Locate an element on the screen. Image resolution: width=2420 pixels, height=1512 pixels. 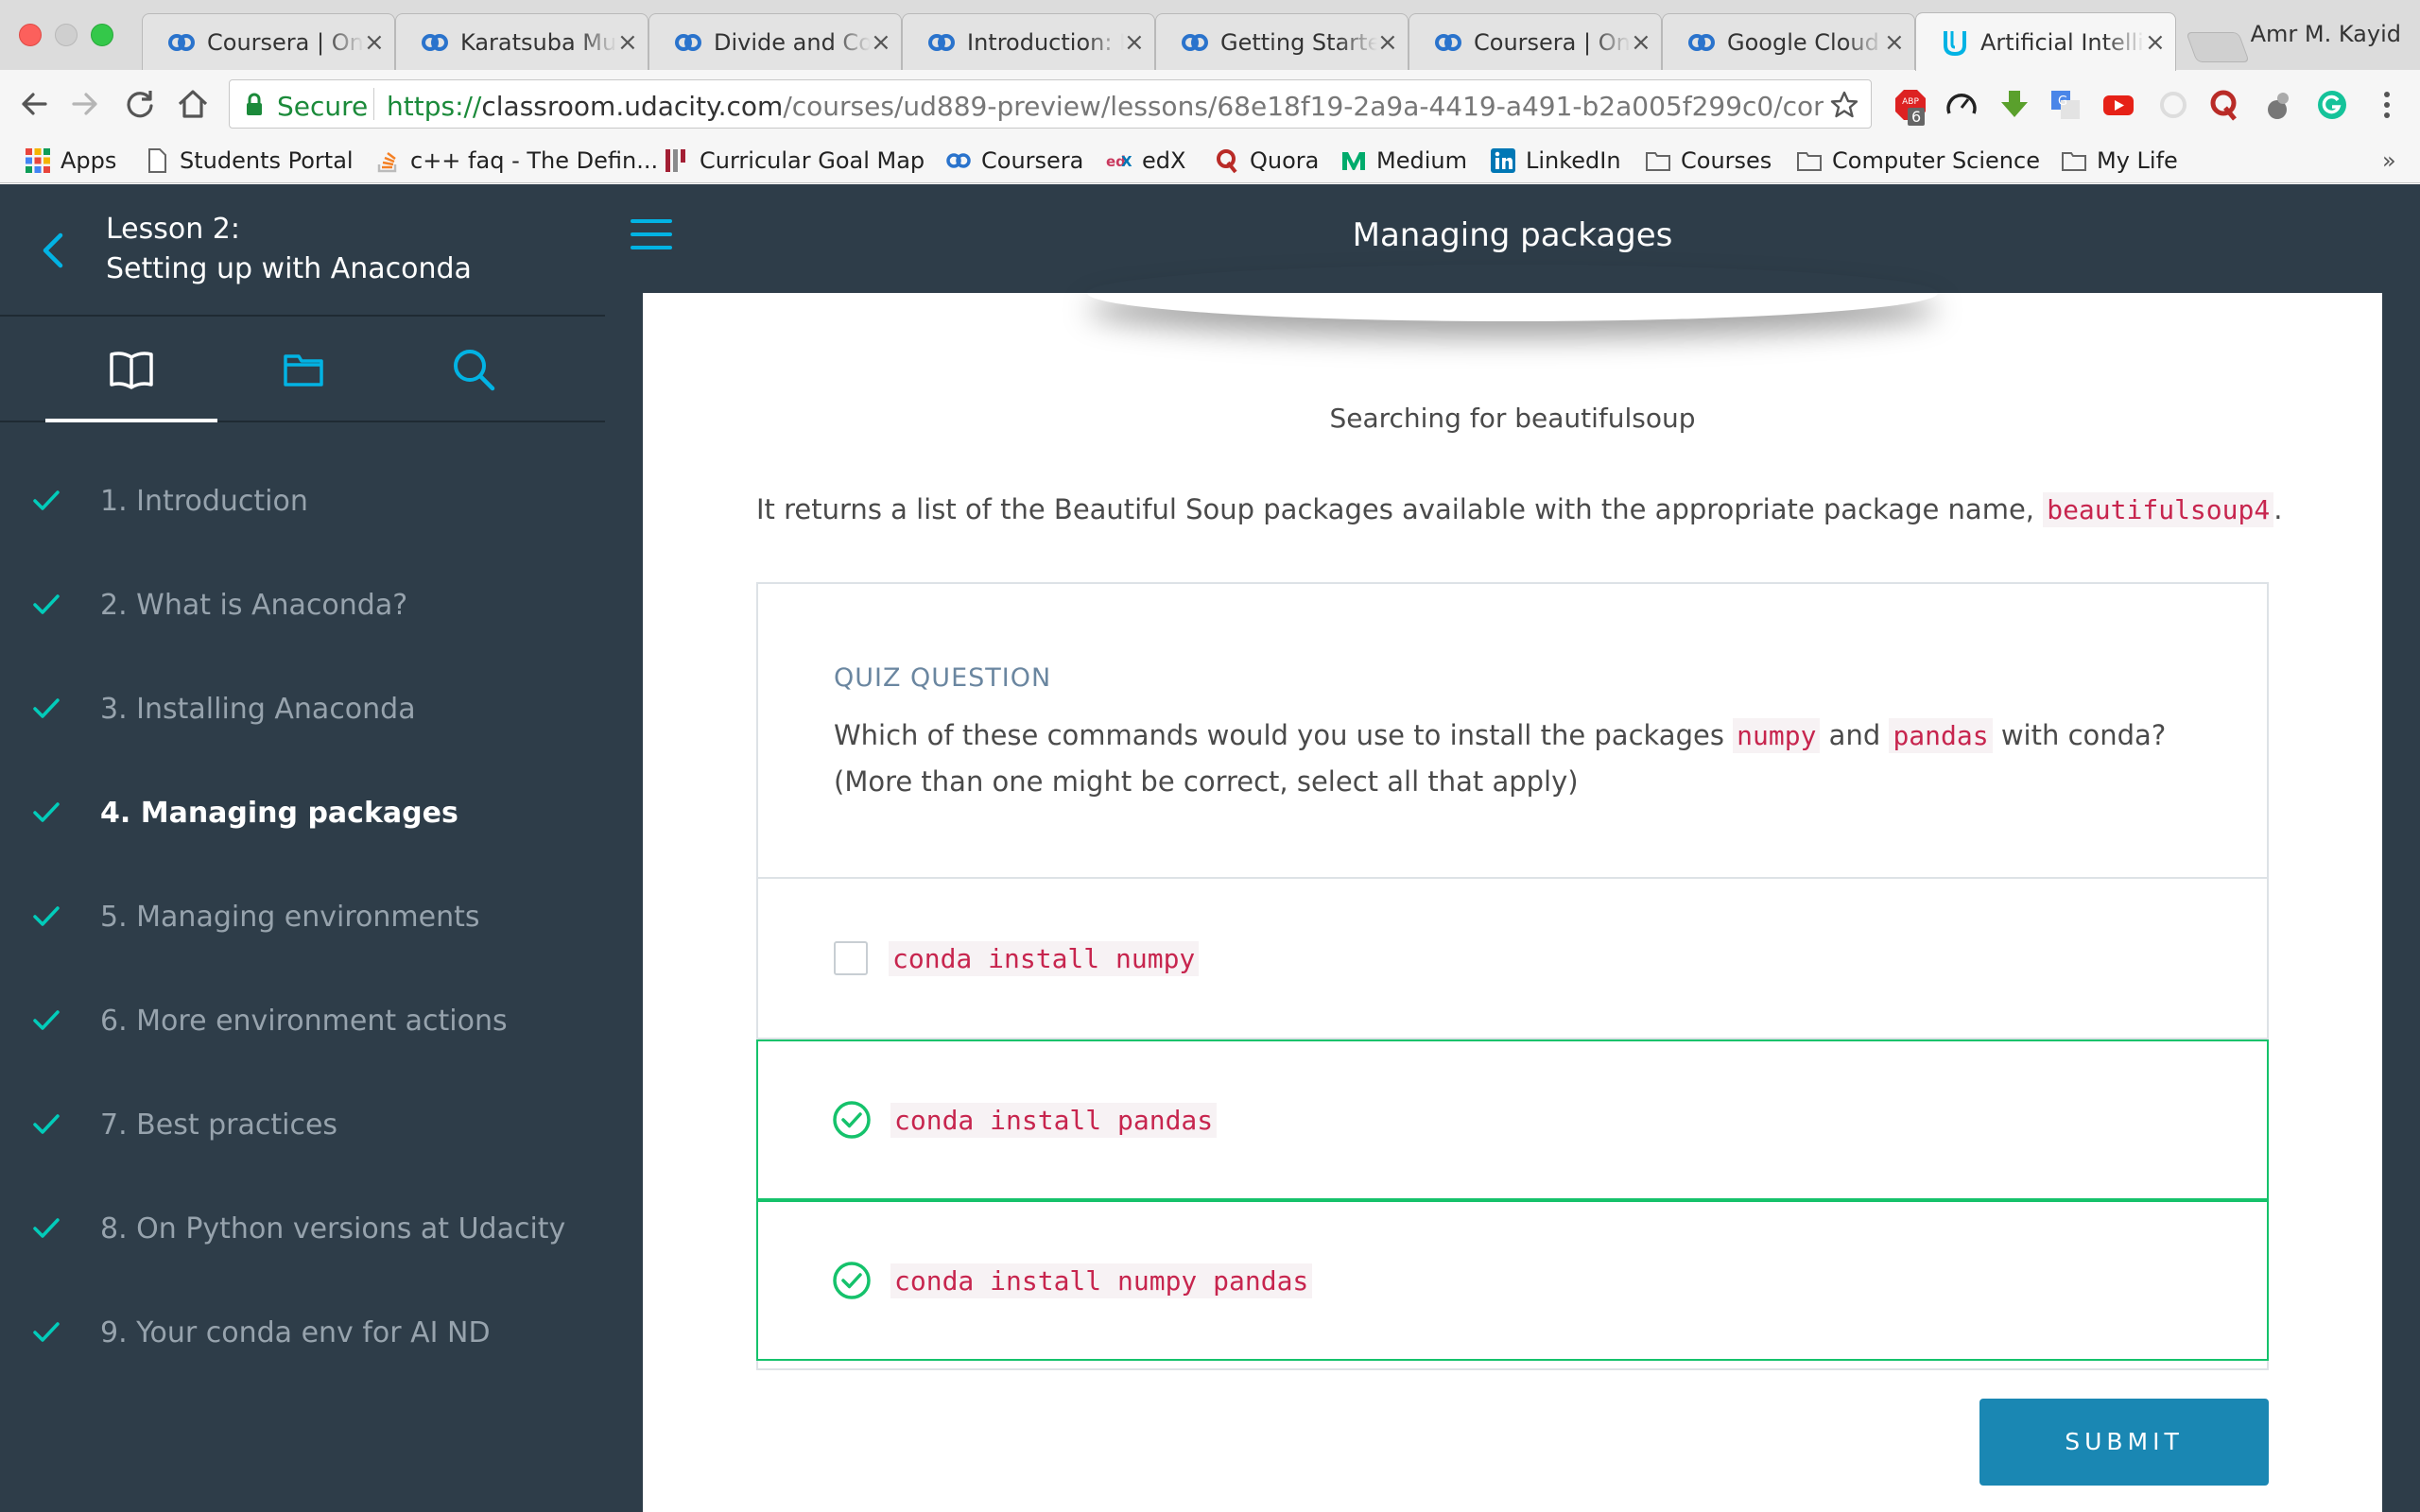
page-icon is located at coordinates (157, 160).